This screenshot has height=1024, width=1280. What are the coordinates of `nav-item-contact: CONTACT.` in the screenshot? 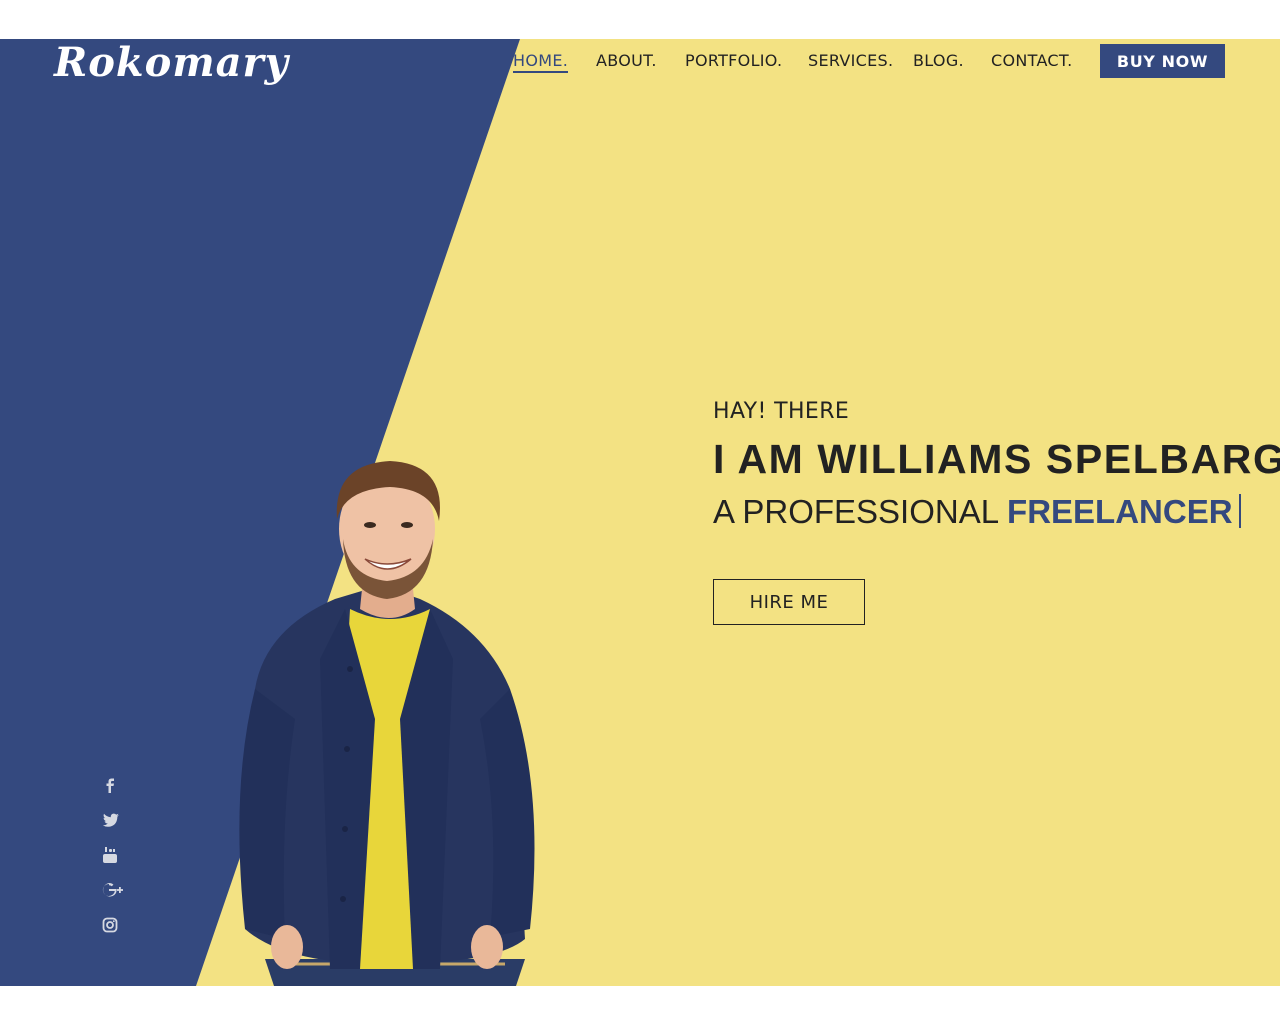 It's located at (1031, 60).